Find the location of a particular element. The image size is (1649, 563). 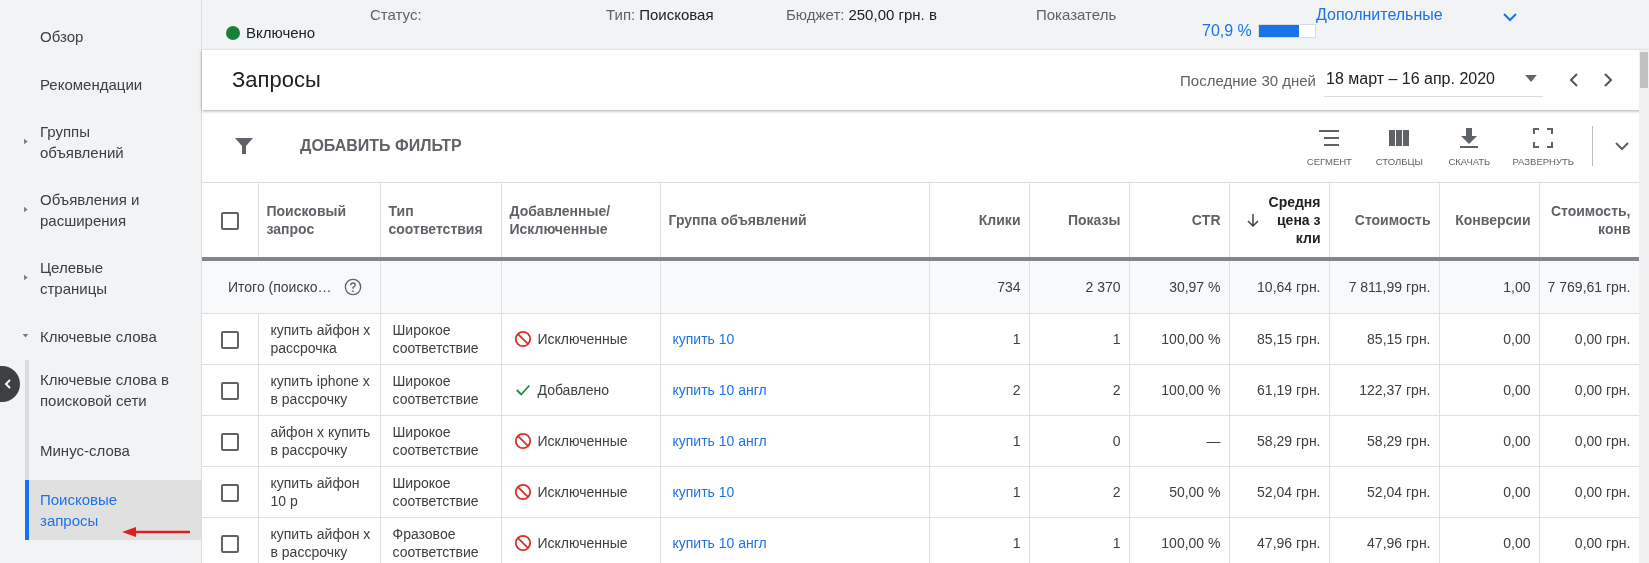

toolbar-button: СКАЧАТЬ is located at coordinates (1469, 146).